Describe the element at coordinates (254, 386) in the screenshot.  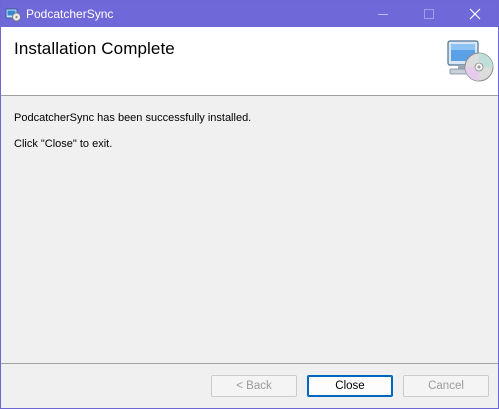
I see `back-button: < Back` at that location.